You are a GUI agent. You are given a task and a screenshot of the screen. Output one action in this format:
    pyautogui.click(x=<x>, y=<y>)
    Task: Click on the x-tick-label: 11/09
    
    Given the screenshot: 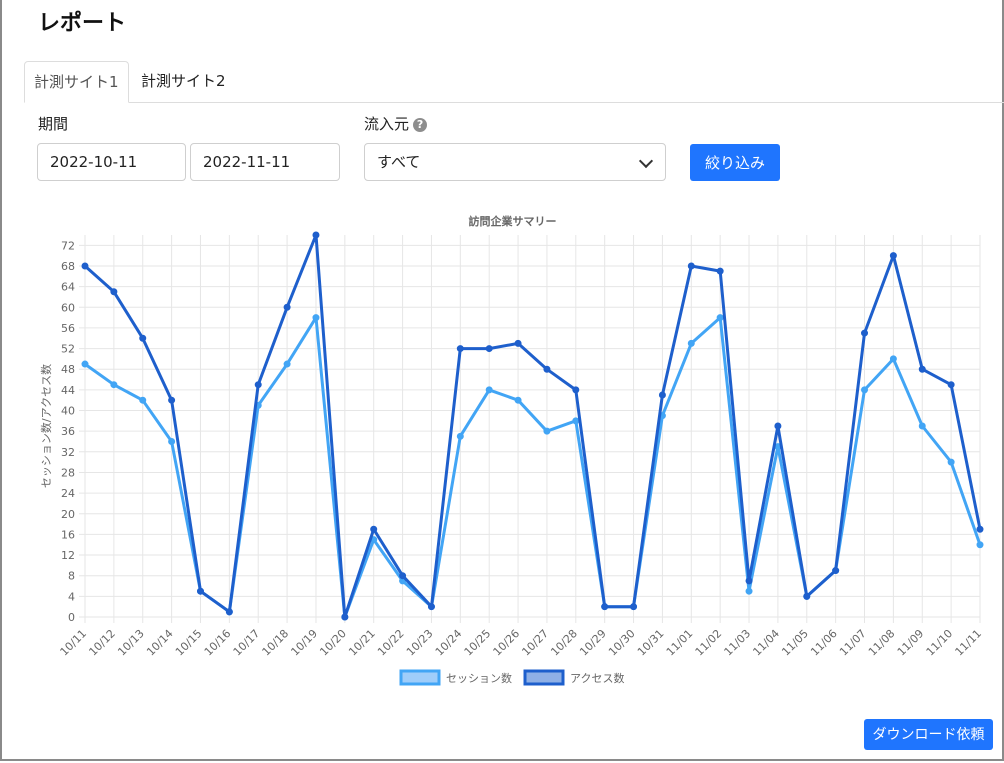 What is the action you would take?
    pyautogui.click(x=911, y=643)
    